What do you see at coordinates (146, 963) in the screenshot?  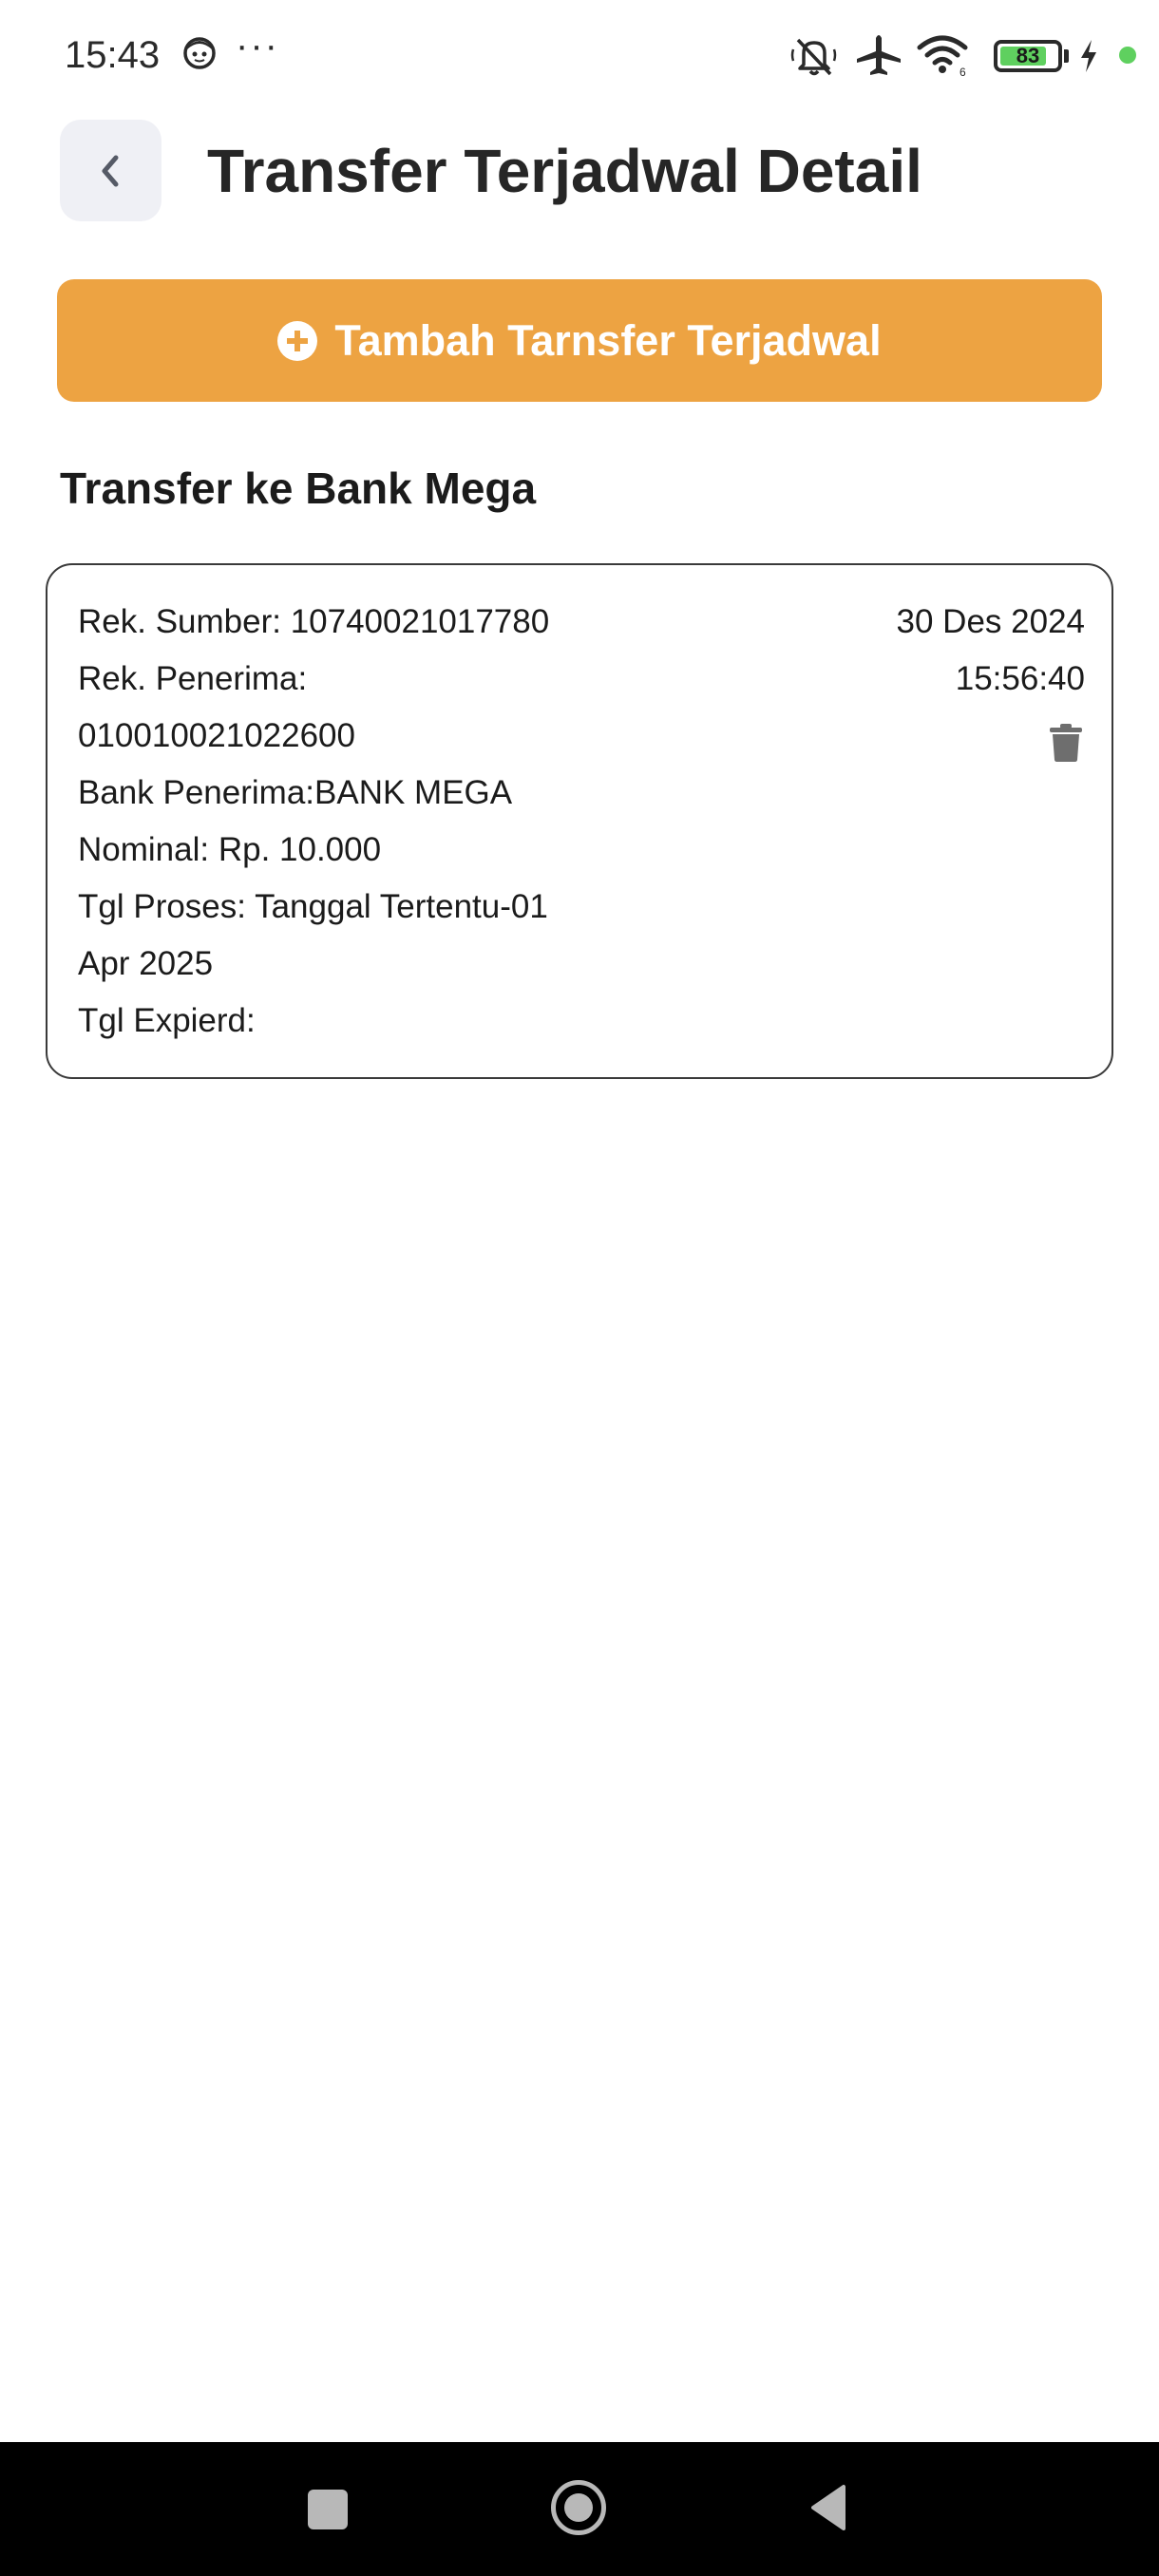 I see `process-date-continued: Apr 2025` at bounding box center [146, 963].